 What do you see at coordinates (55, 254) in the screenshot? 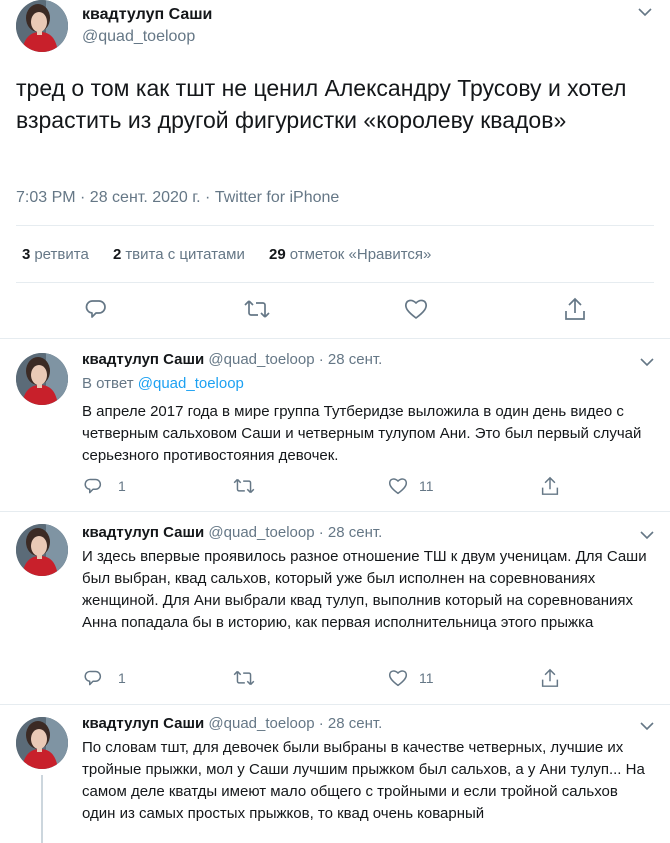
I see `retweets-stat: 3 ретвита` at bounding box center [55, 254].